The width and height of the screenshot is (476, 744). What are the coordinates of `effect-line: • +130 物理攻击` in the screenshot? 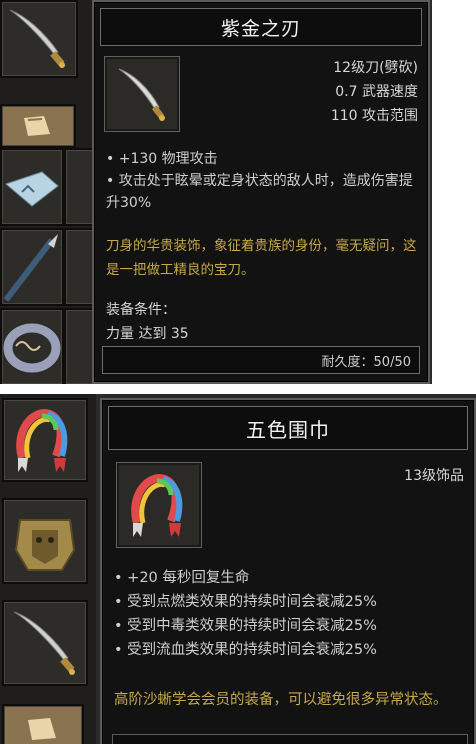 It's located at (162, 159).